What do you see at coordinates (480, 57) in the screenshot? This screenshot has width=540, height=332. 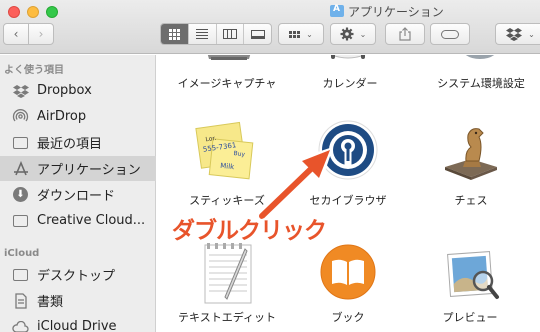 I see `system-preferences-icon` at bounding box center [480, 57].